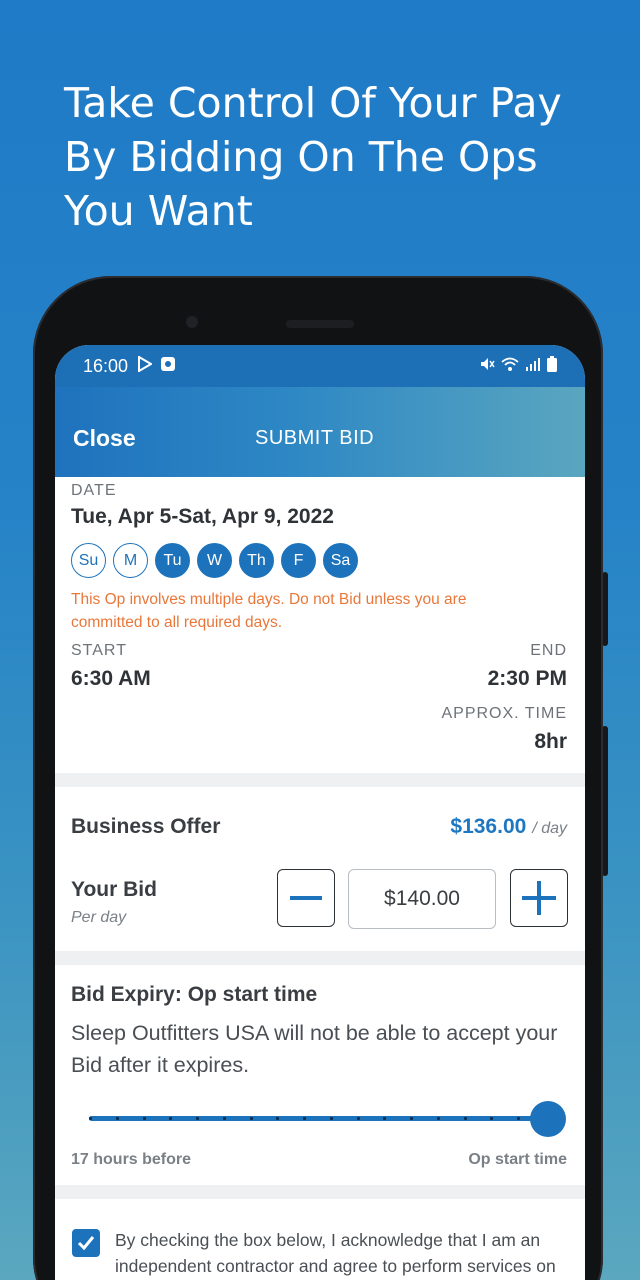 The height and width of the screenshot is (1280, 640). I want to click on plus-icon, so click(539, 898).